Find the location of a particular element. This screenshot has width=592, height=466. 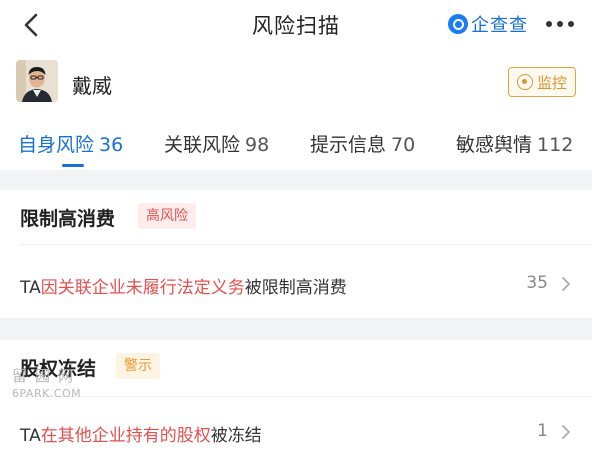

person-name: 戴威 is located at coordinates (92, 86).